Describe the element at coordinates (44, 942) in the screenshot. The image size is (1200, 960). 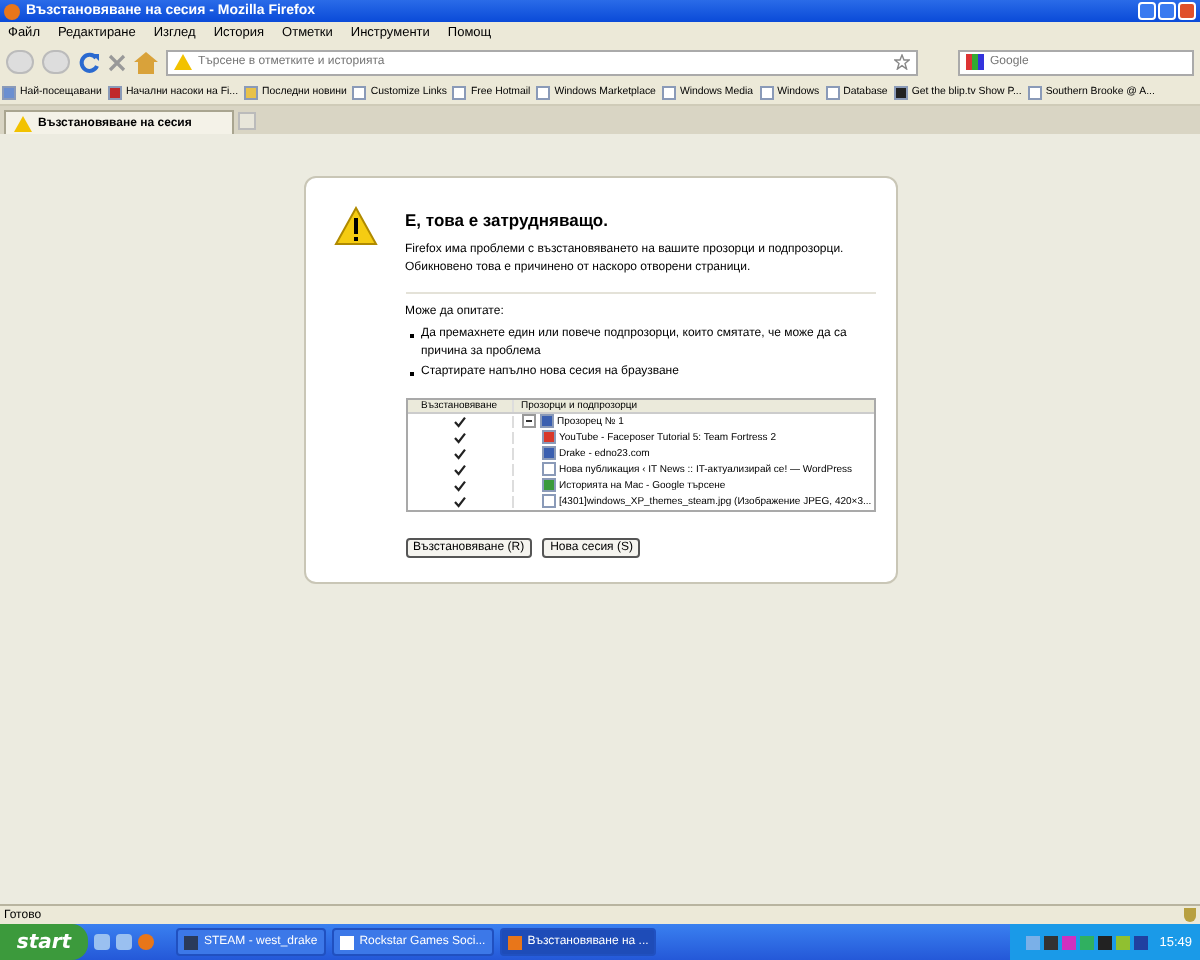
I see `start-button: start` at that location.